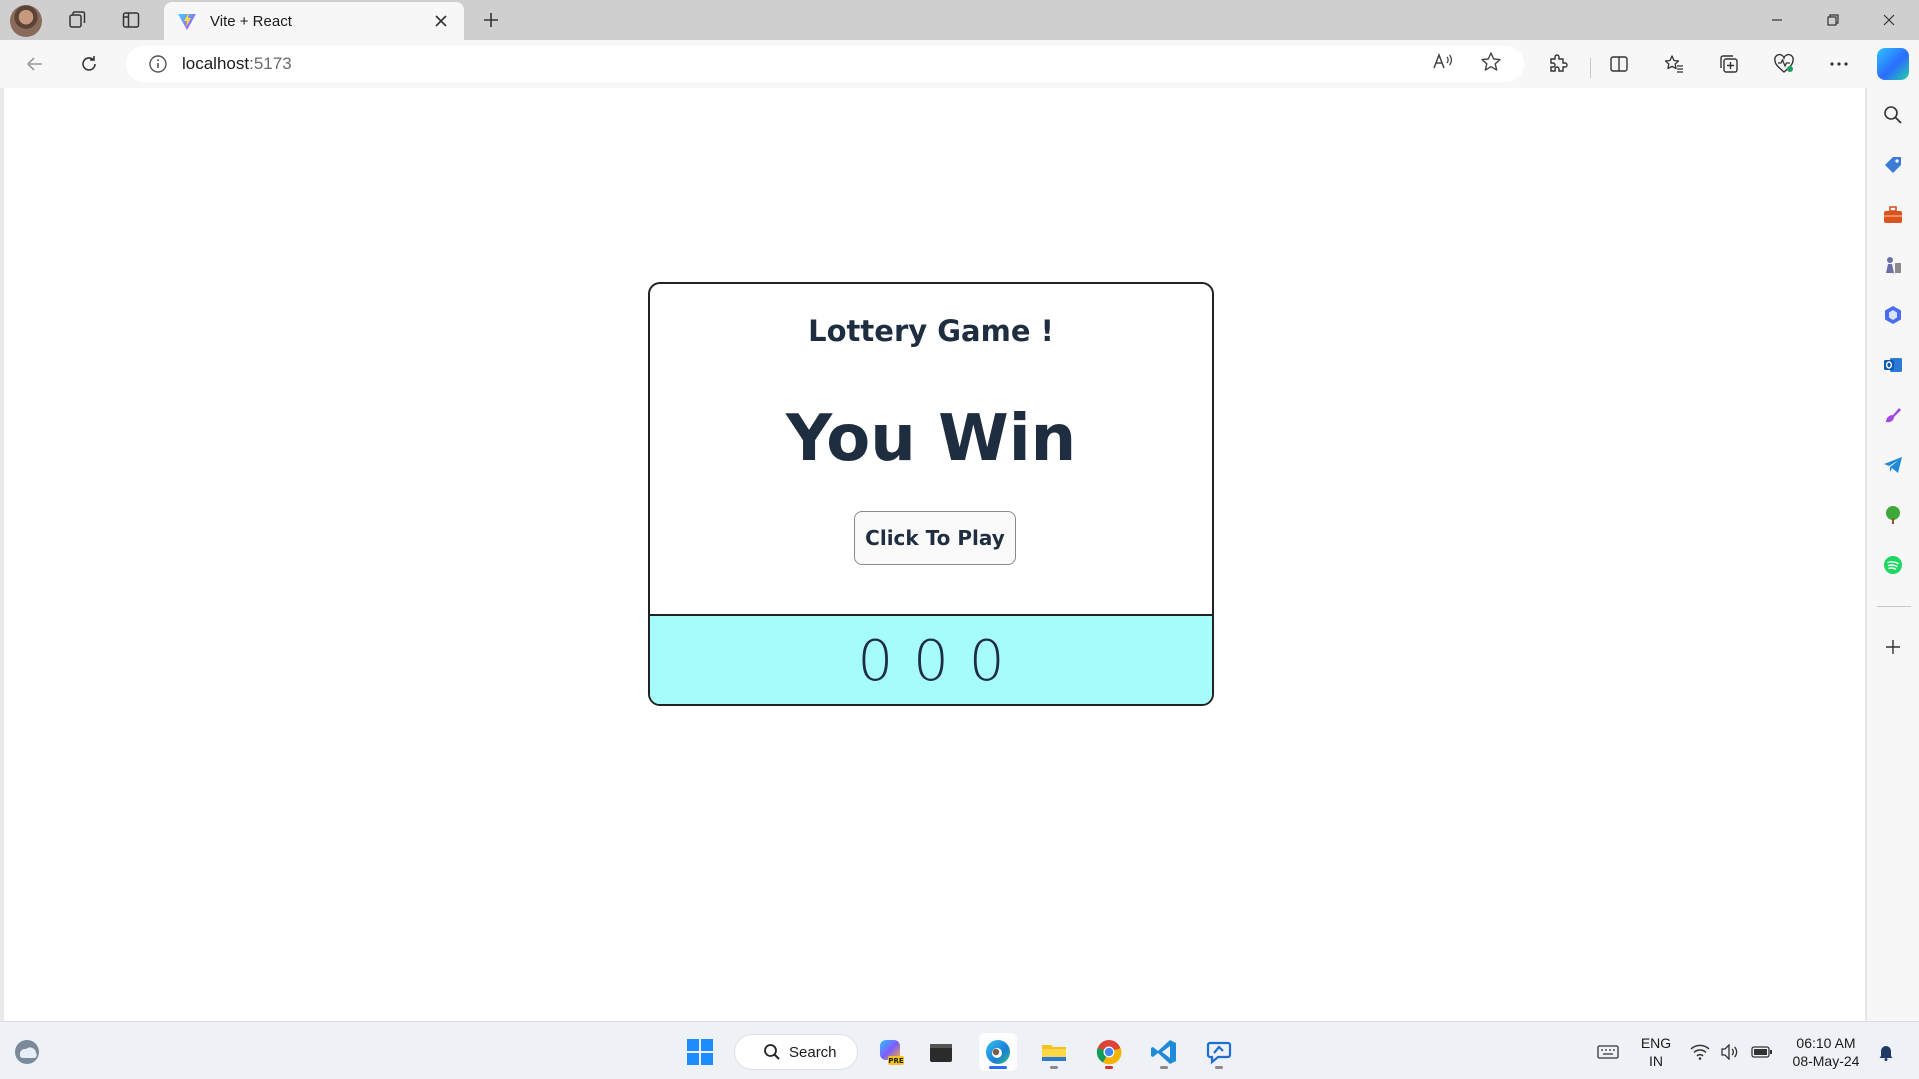 This screenshot has width=1919, height=1079. What do you see at coordinates (931, 439) in the screenshot?
I see `game-result: You Win` at bounding box center [931, 439].